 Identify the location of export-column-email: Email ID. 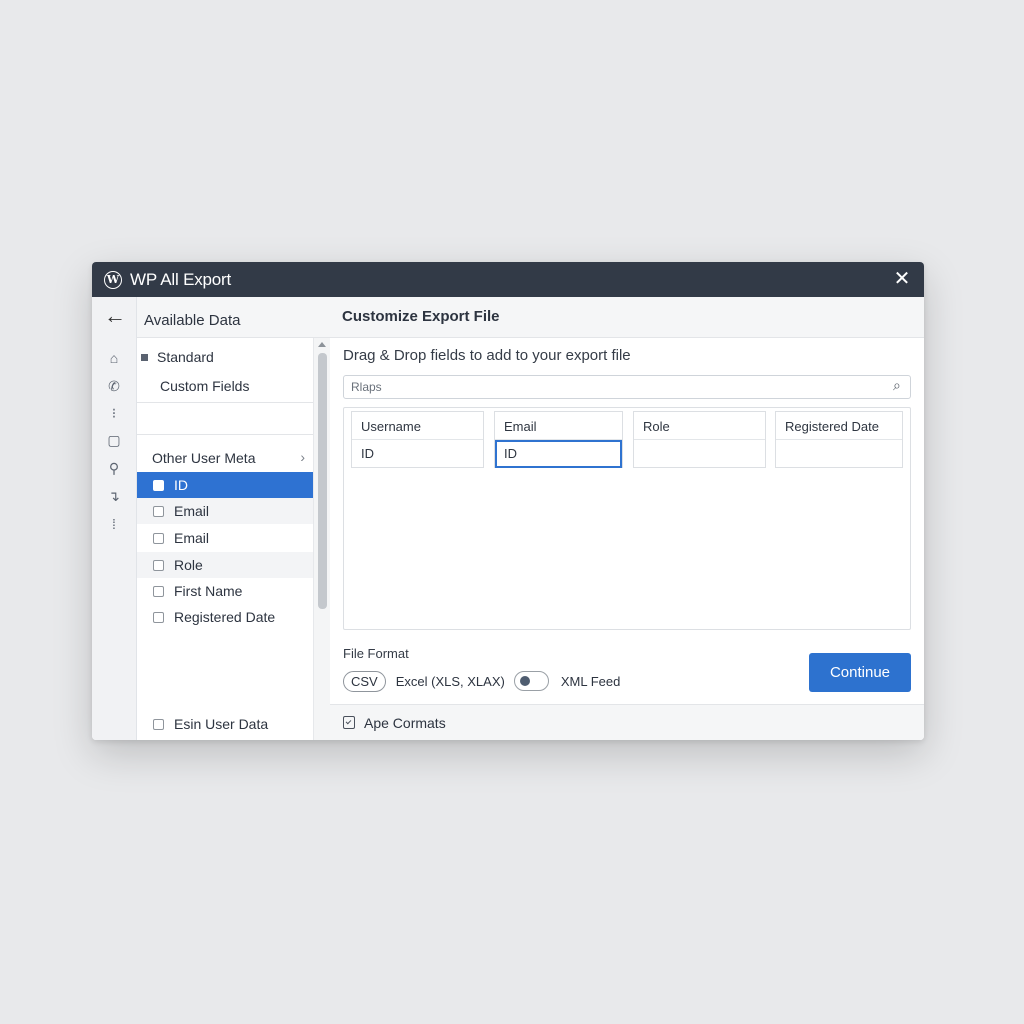
(558, 439).